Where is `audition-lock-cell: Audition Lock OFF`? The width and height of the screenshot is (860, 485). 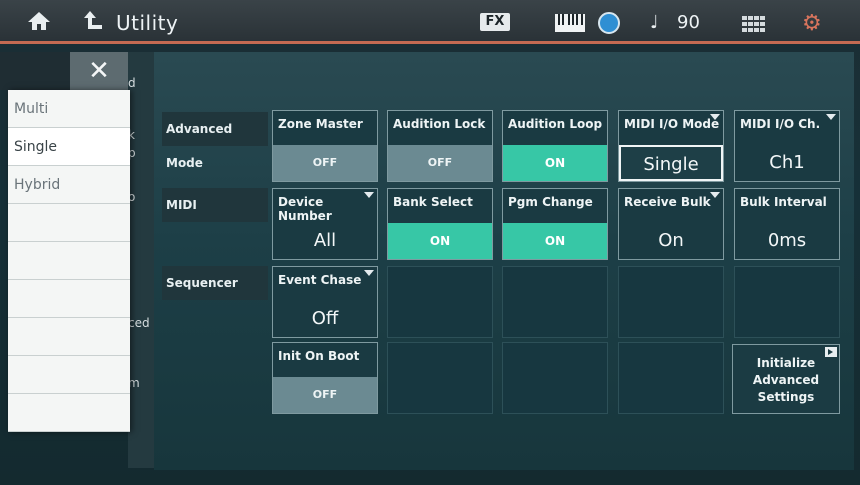 audition-lock-cell: Audition Lock OFF is located at coordinates (440, 146).